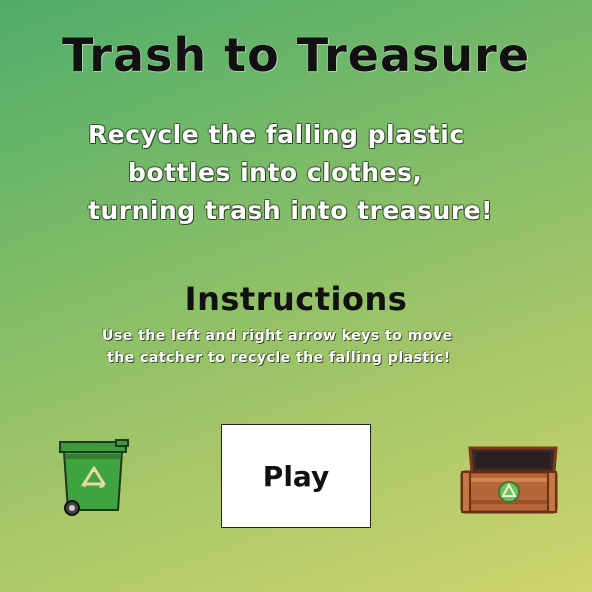  Describe the element at coordinates (276, 134) in the screenshot. I see `tagline-line-1: Recycle the falling plastic` at that location.